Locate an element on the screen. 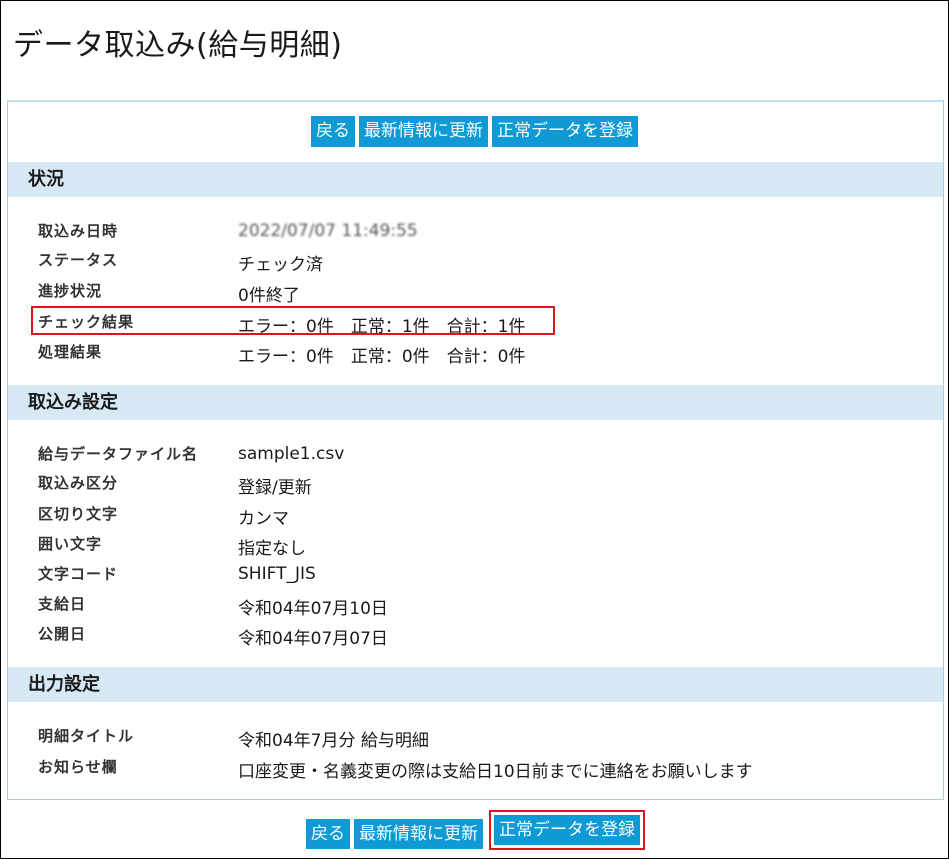 The height and width of the screenshot is (859, 949). row-label: ステータス is located at coordinates (78, 260).